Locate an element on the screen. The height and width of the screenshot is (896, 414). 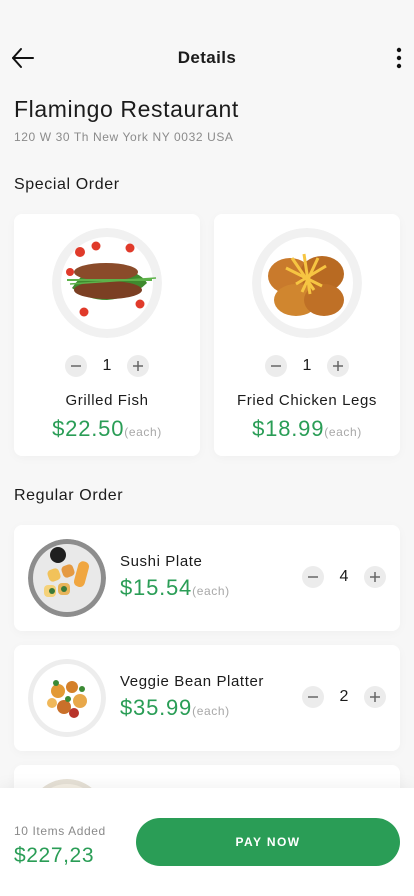
price-row: $15.54(each) is located at coordinates (175, 588).